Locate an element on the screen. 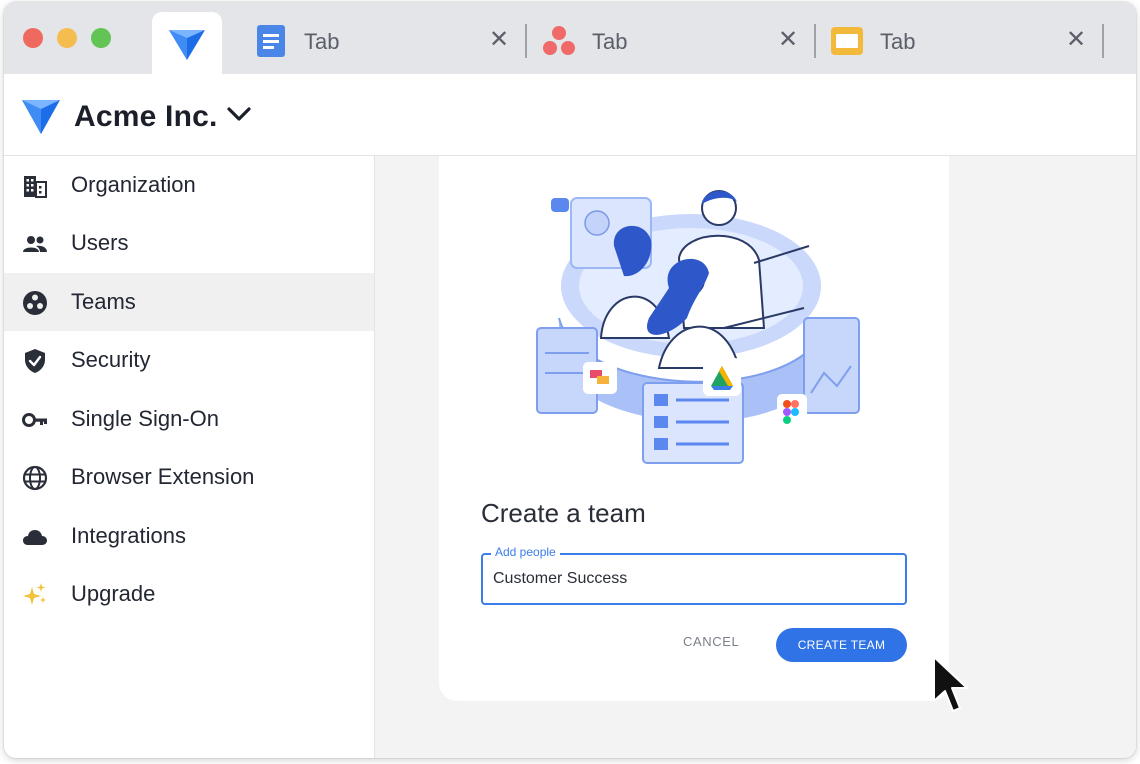 The image size is (1140, 764). google-docs-icon is located at coordinates (271, 41).